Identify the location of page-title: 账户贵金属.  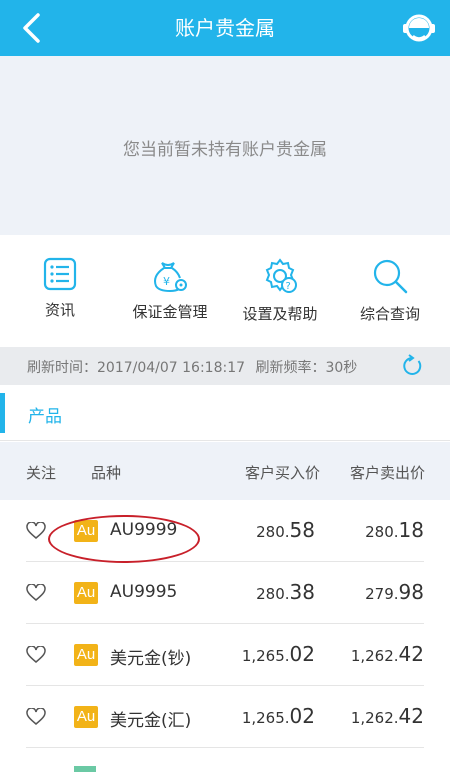
(225, 28).